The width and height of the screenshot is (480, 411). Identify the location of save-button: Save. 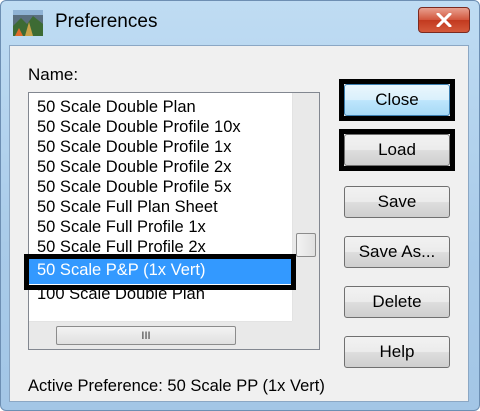
(397, 202).